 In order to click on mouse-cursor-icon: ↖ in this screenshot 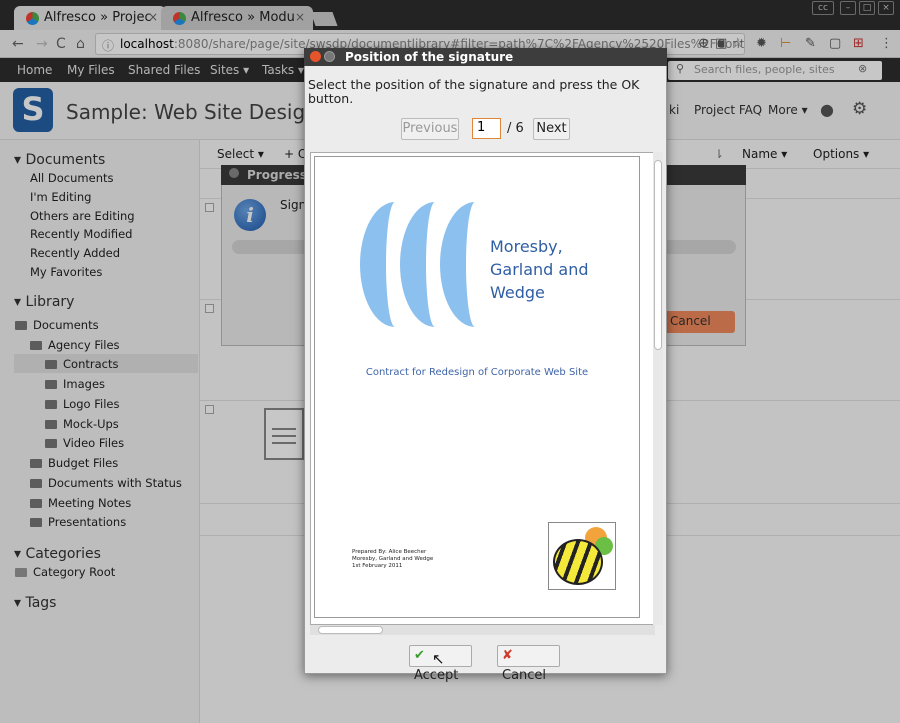, I will do `click(438, 659)`.